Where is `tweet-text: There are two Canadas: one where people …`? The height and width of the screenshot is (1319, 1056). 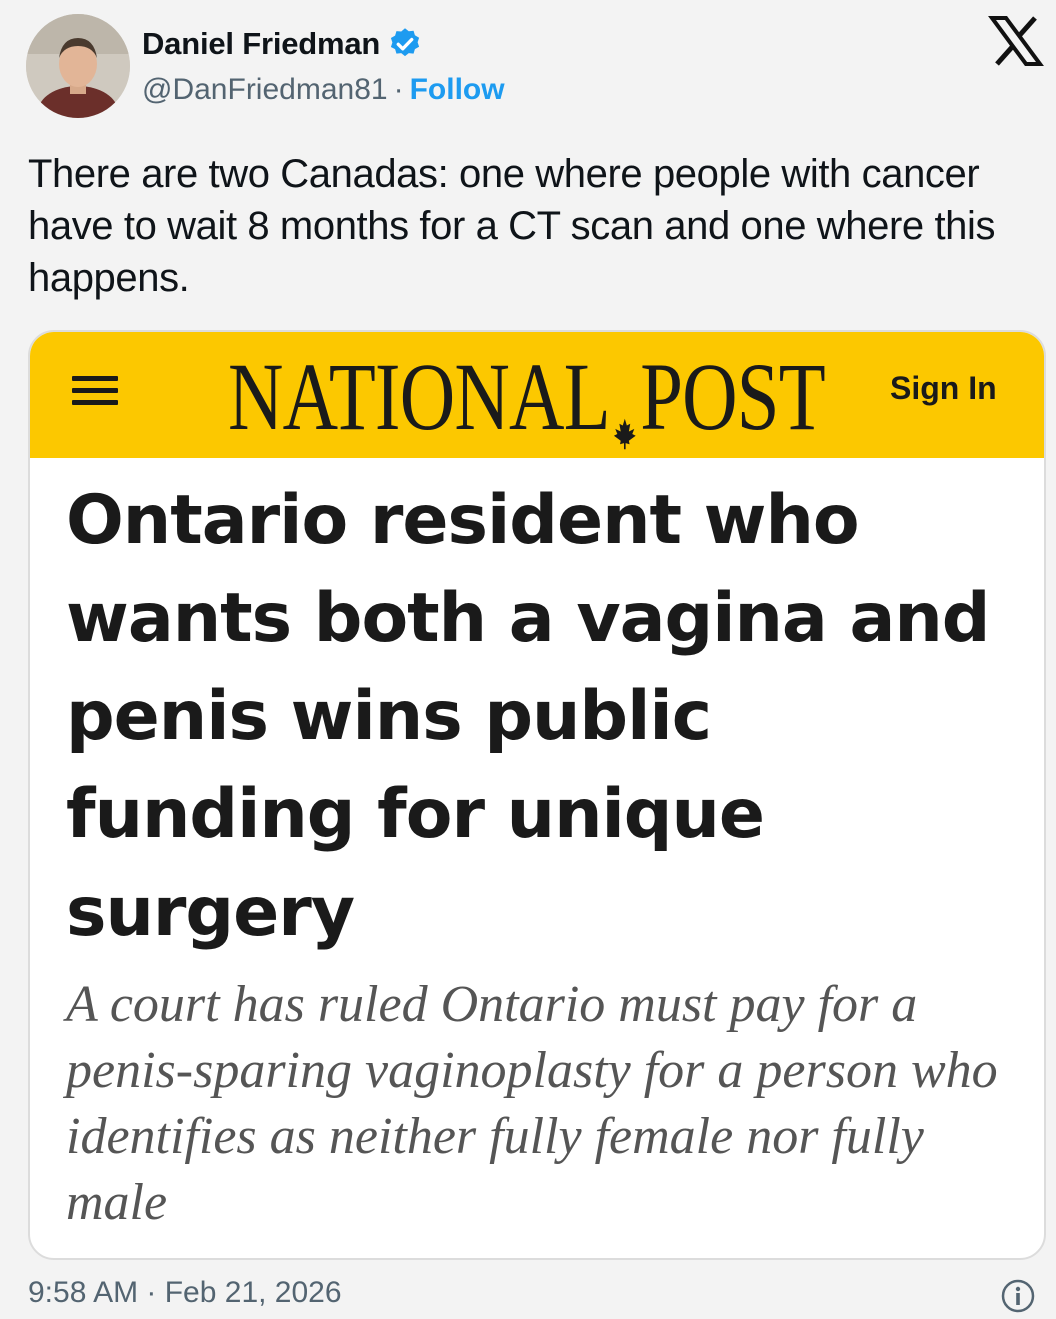
tweet-text: There are two Canadas: one where people … is located at coordinates (512, 226).